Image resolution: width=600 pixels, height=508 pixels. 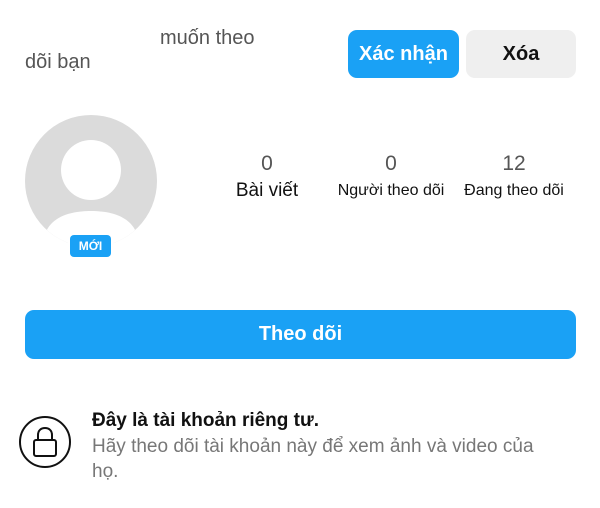 I want to click on private-account-title: Đây là tài khoản riêng tư., so click(x=206, y=420).